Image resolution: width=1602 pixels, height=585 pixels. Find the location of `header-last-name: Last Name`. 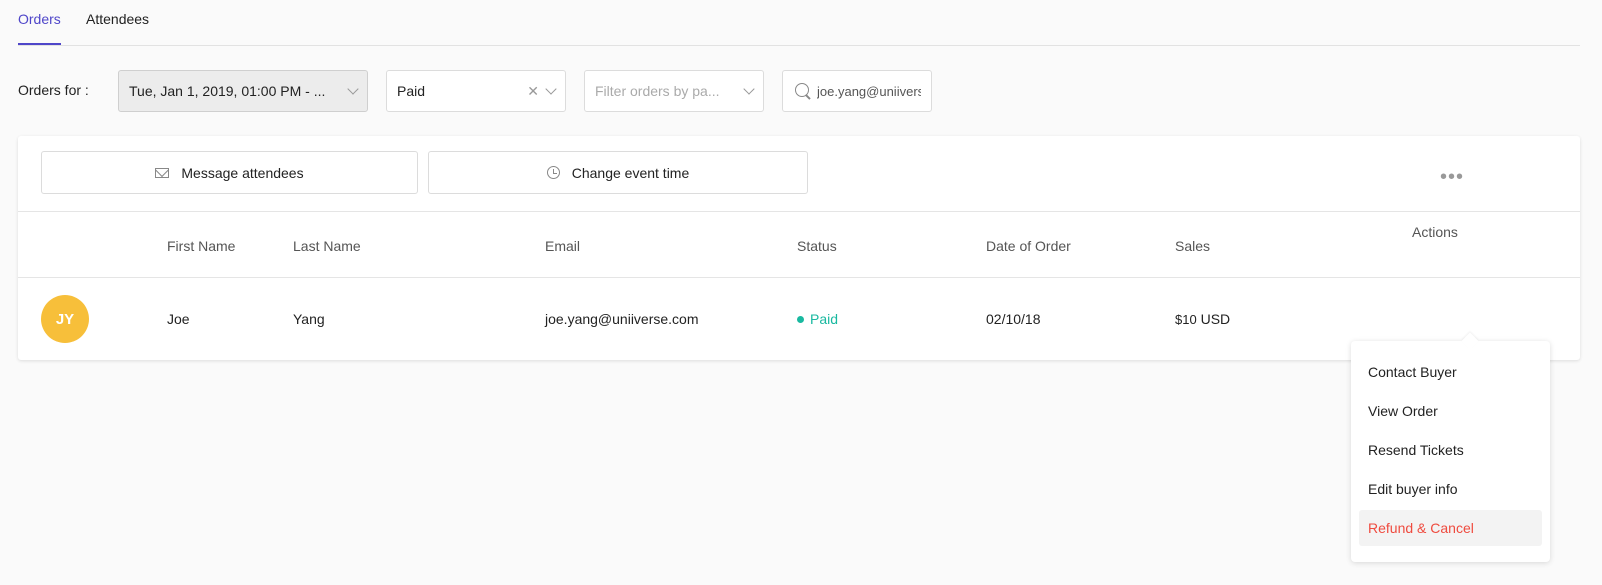

header-last-name: Last Name is located at coordinates (327, 246).